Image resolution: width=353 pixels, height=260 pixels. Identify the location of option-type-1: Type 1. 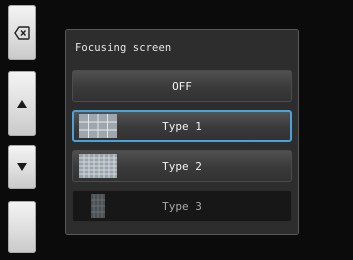
(182, 126).